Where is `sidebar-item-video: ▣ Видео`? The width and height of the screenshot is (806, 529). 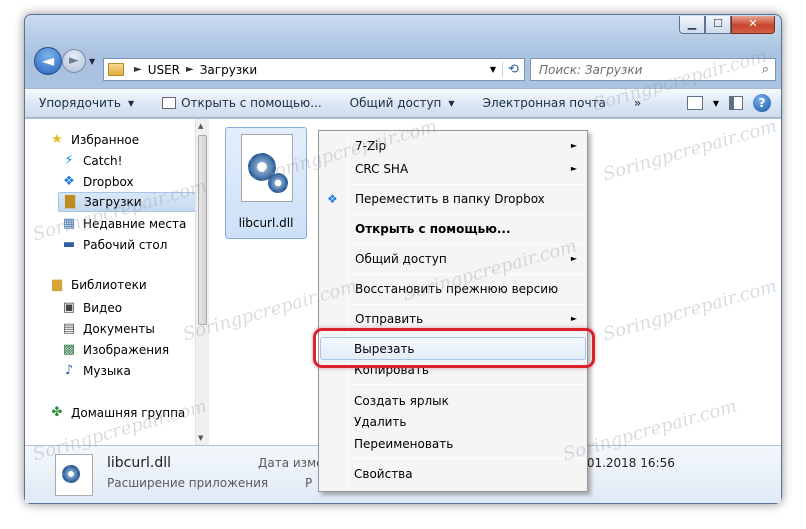
sidebar-item-video: ▣ Видео is located at coordinates (91, 308).